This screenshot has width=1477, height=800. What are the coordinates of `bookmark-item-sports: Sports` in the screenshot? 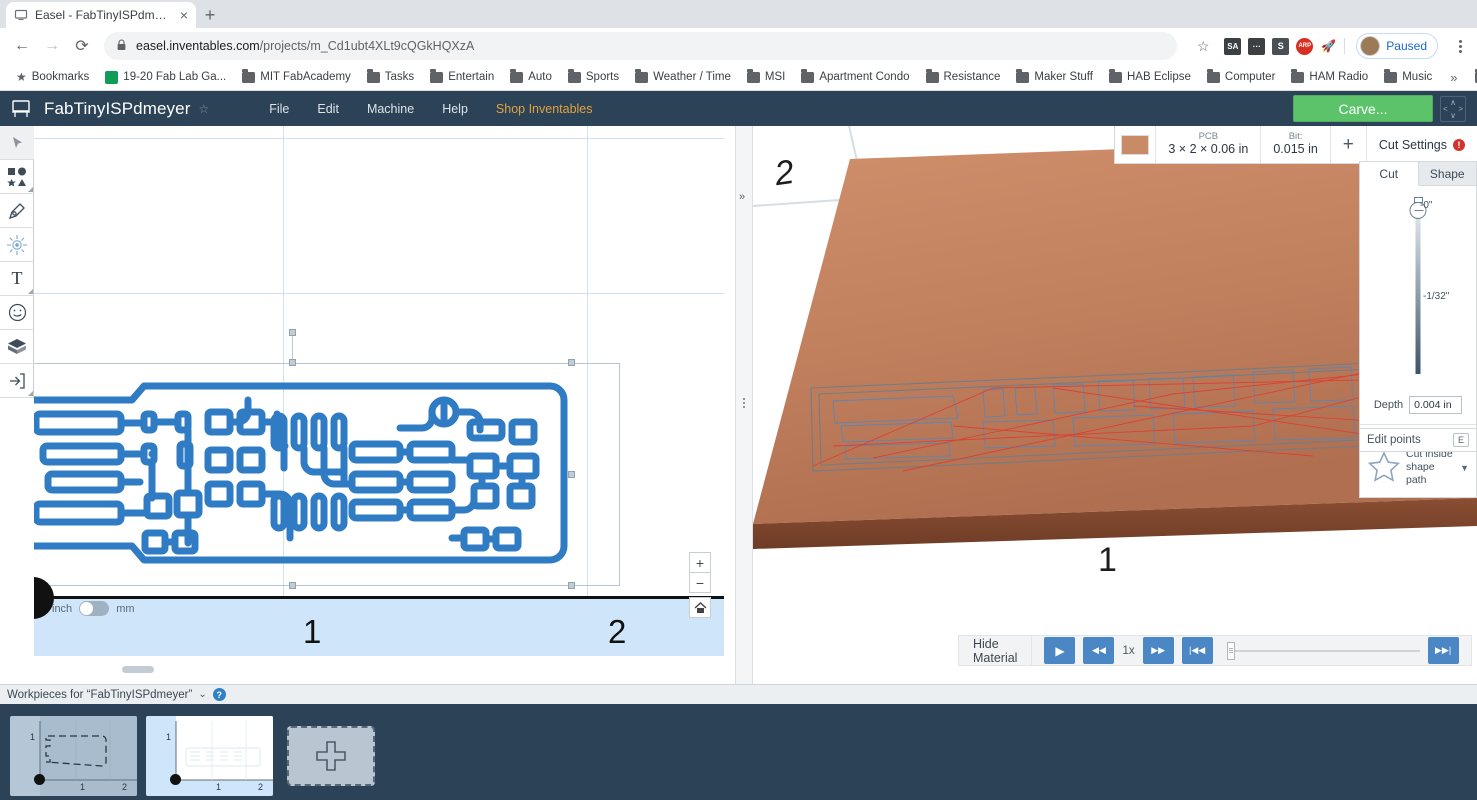 It's located at (593, 77).